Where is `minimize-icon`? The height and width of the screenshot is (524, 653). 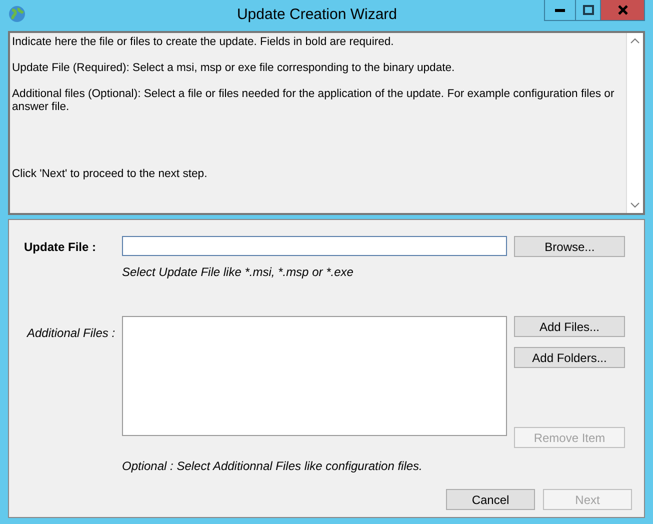
minimize-icon is located at coordinates (560, 10).